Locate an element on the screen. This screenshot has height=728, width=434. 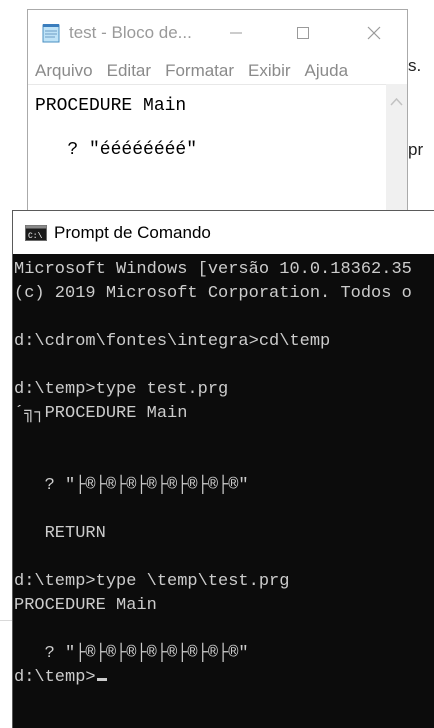
console-line: d:\temp>type \temp\test.prg is located at coordinates (152, 581).